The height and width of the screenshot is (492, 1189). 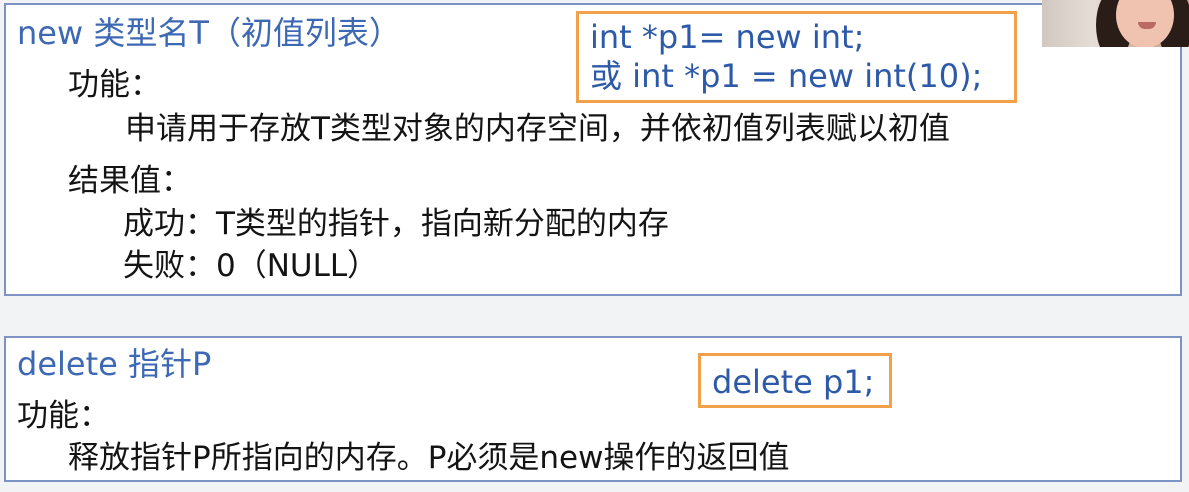 What do you see at coordinates (429, 458) in the screenshot?
I see `delete-function-text: 释放指针P所指向的内存。P必须是new操作的返回值` at bounding box center [429, 458].